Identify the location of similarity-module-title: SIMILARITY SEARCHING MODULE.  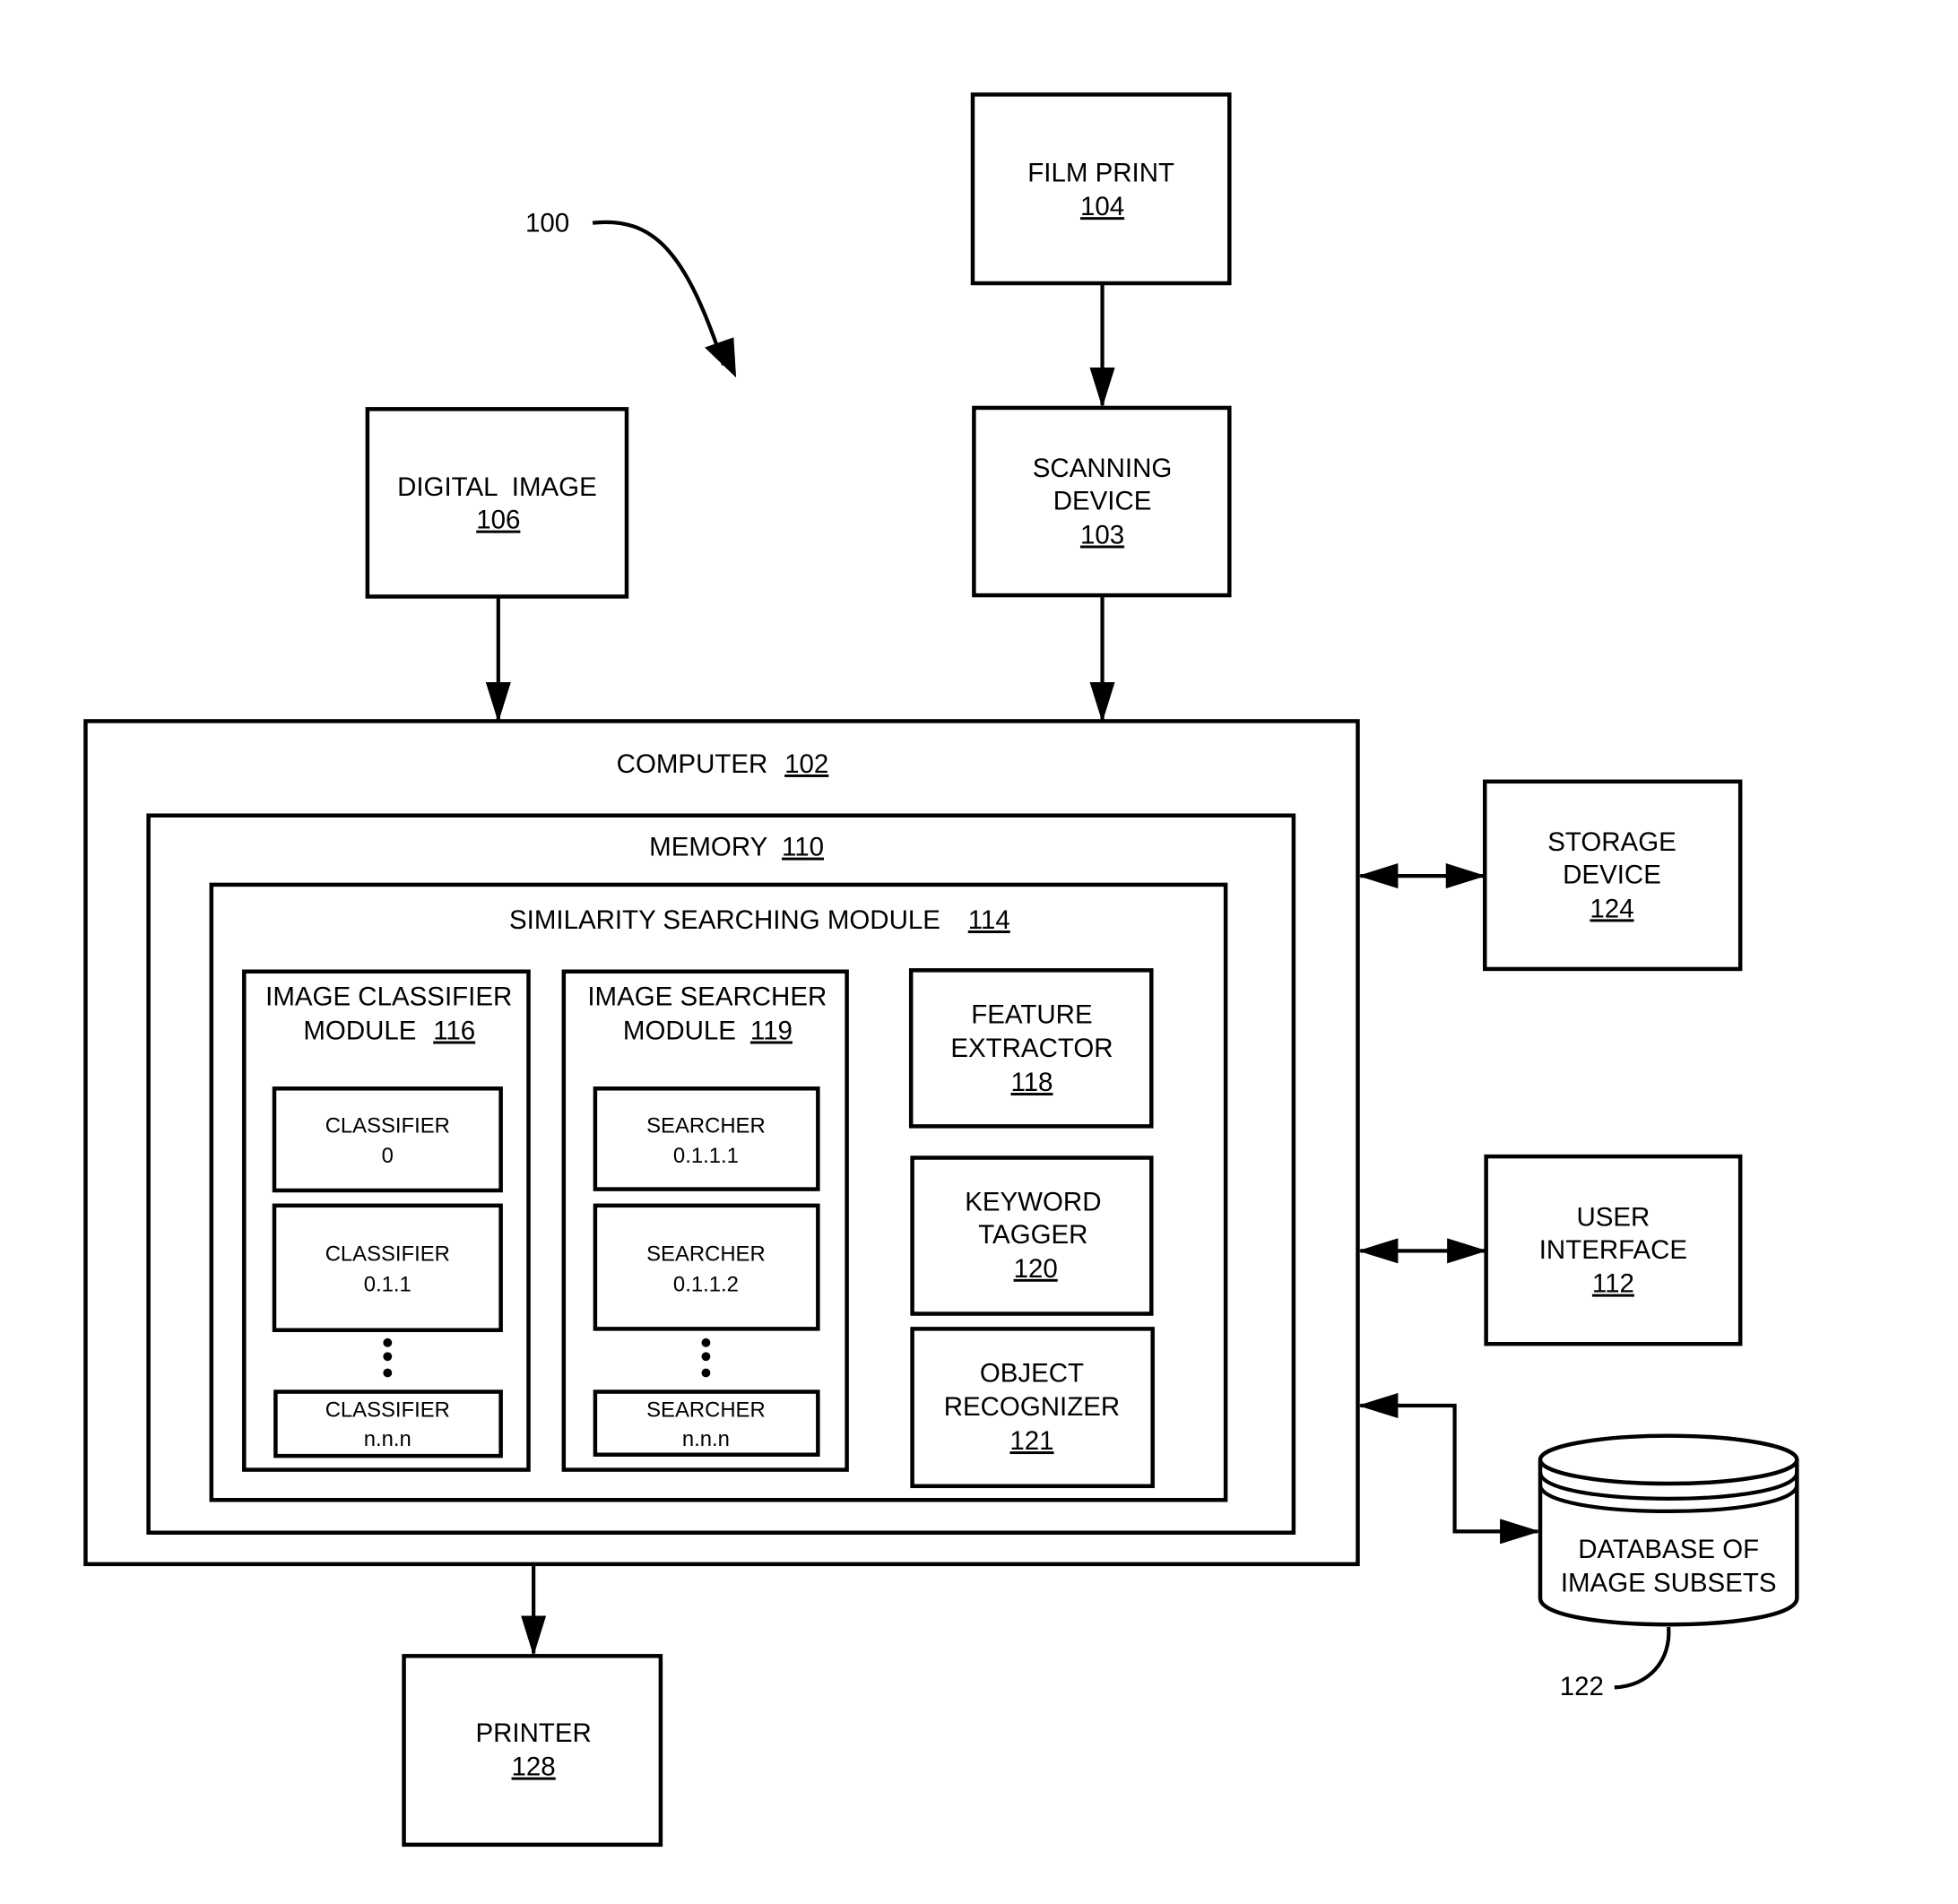
(724, 920).